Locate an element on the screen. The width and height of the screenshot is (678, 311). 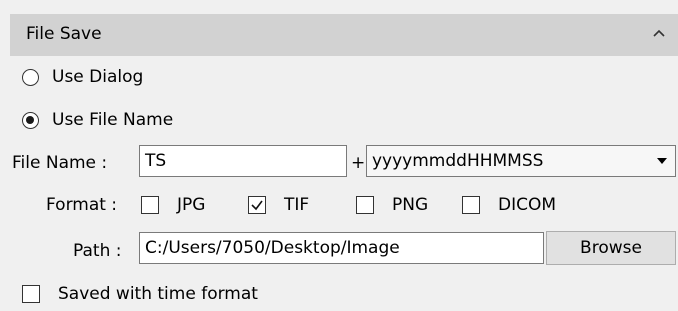
name-format-select: yyyymmddHHMMSS is located at coordinates (521, 161).